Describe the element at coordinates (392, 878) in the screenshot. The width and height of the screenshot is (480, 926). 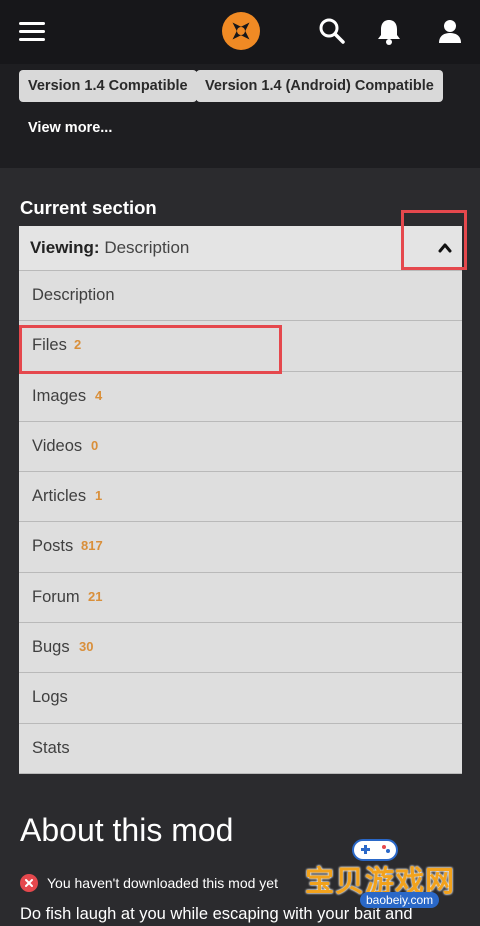
I see `watermark: 宝贝游戏网 baobeiy.com` at that location.